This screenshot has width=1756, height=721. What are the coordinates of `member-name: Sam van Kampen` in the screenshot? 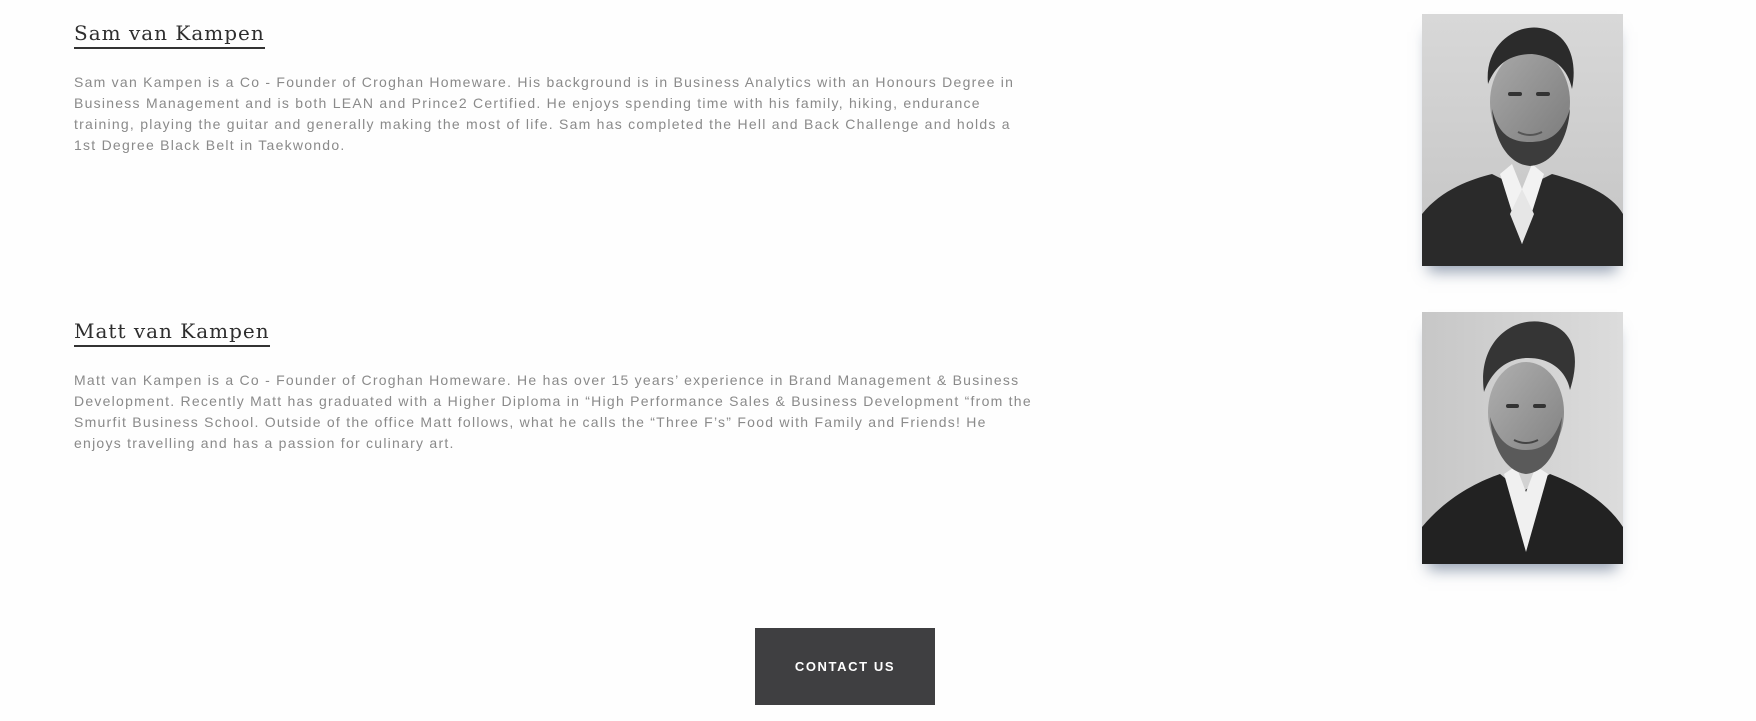 It's located at (169, 34).